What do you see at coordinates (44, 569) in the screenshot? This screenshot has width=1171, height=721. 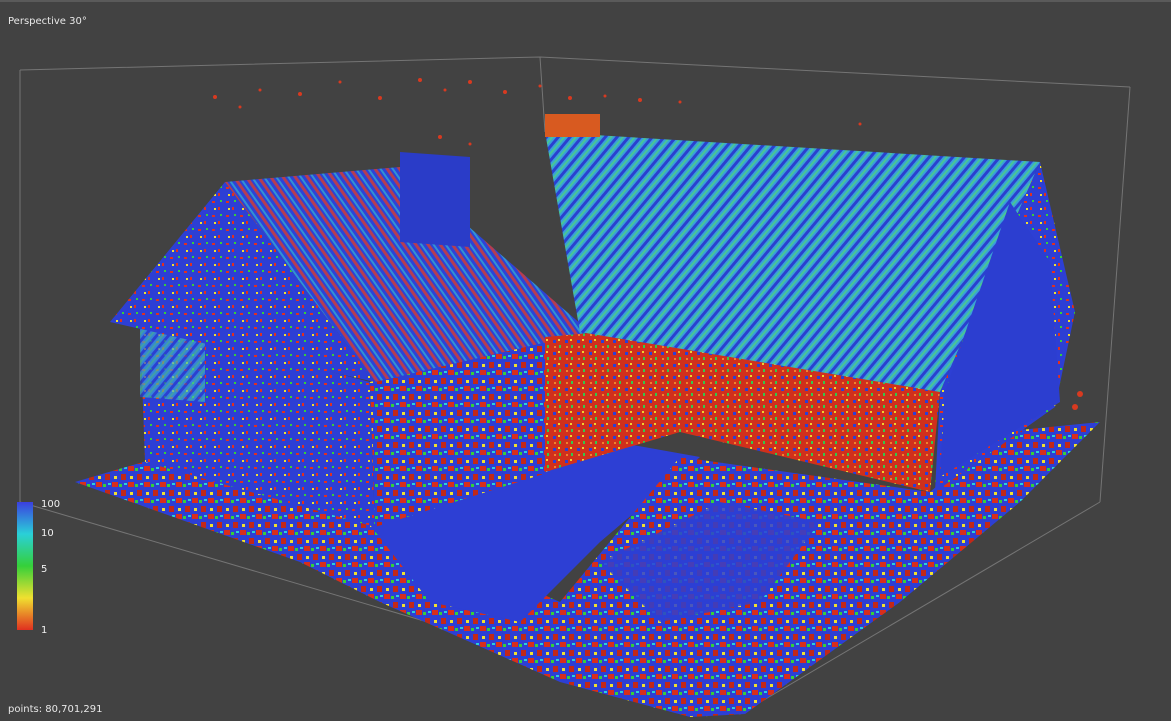 I see `legend-tick-5: 5` at bounding box center [44, 569].